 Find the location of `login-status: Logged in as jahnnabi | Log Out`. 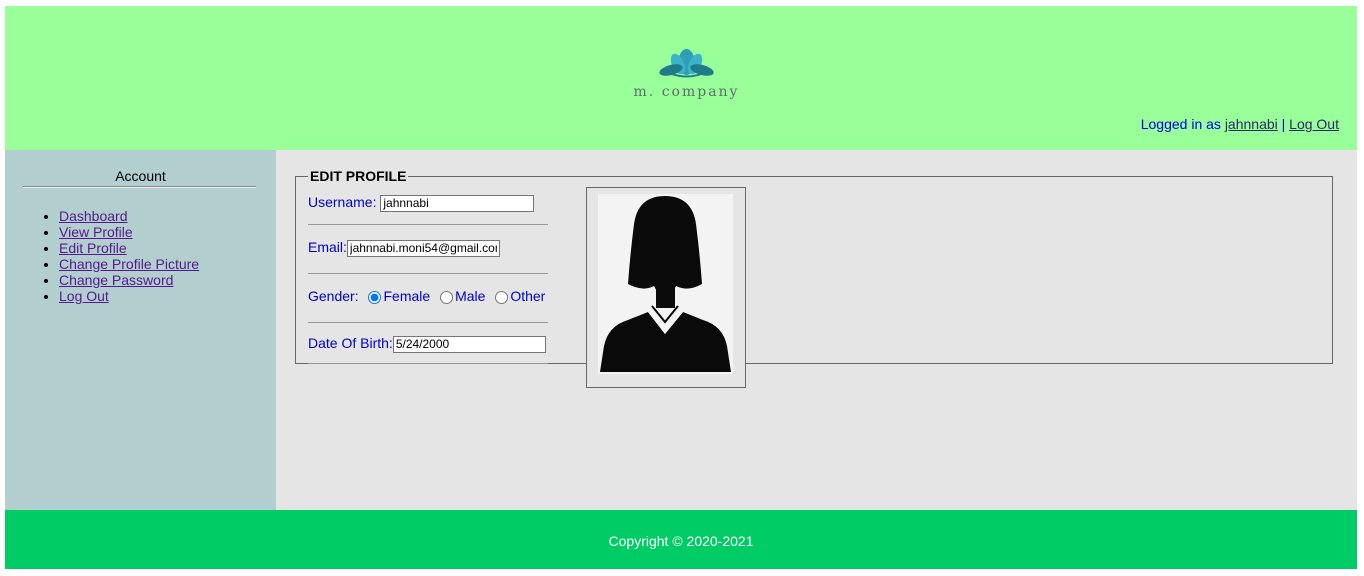

login-status: Logged in as jahnnabi | Log Out is located at coordinates (1240, 124).